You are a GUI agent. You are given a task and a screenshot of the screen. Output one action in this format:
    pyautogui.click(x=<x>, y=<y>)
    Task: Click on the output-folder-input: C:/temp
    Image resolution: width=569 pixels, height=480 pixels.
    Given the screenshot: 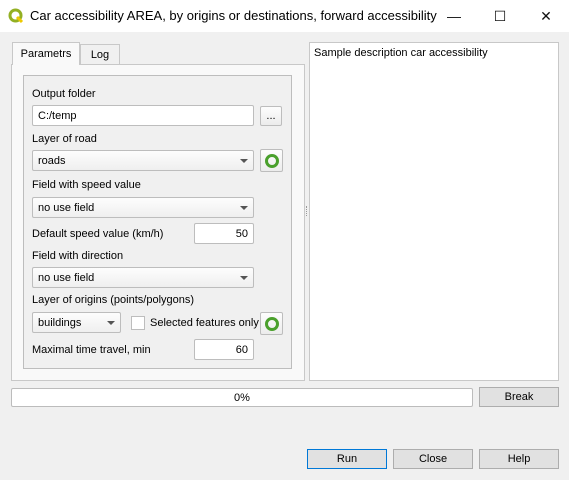 What is the action you would take?
    pyautogui.click(x=143, y=115)
    